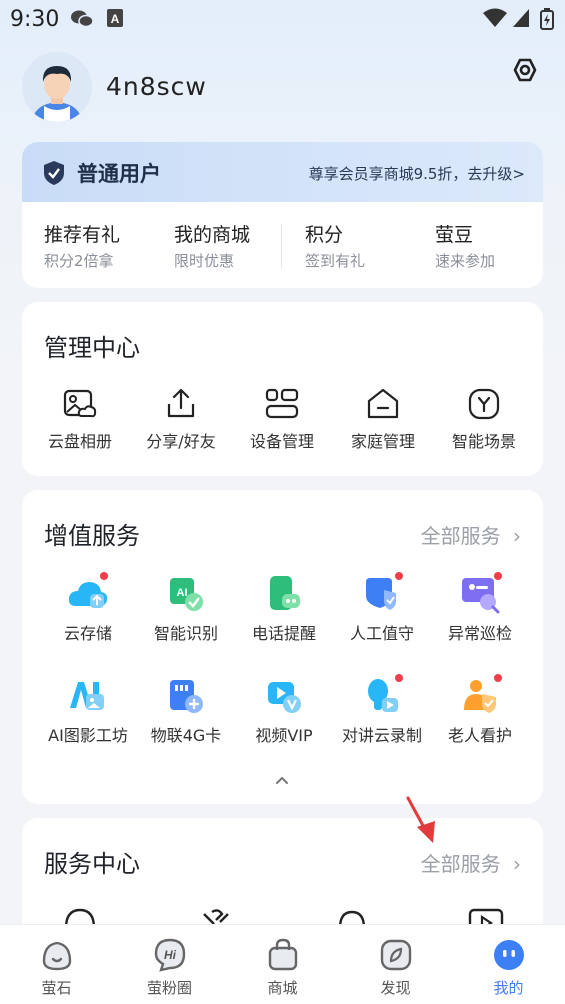 The height and width of the screenshot is (1004, 565). Describe the element at coordinates (282, 20) in the screenshot. I see `status-bar: 9:30 A` at that location.